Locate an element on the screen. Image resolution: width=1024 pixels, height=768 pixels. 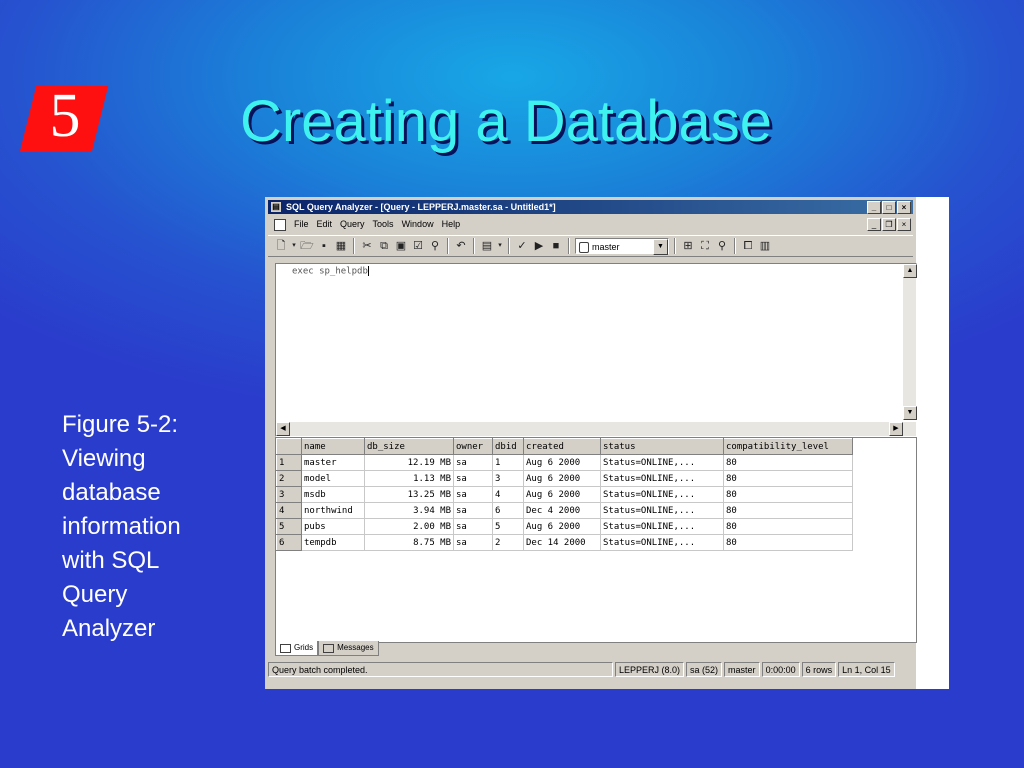
maximize-button: □ is located at coordinates (889, 207).